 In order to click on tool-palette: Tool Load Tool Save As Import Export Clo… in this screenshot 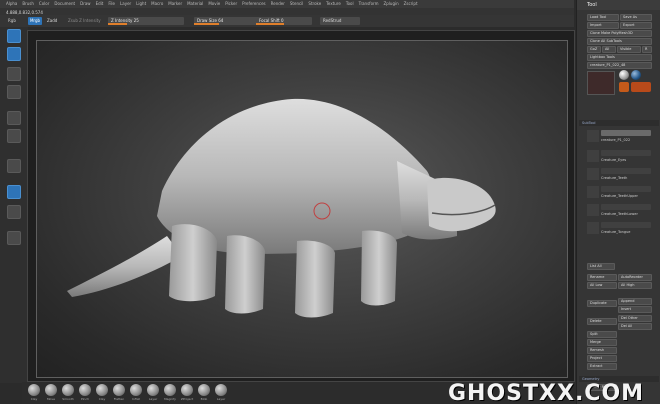, I will do `click(618, 202)`.